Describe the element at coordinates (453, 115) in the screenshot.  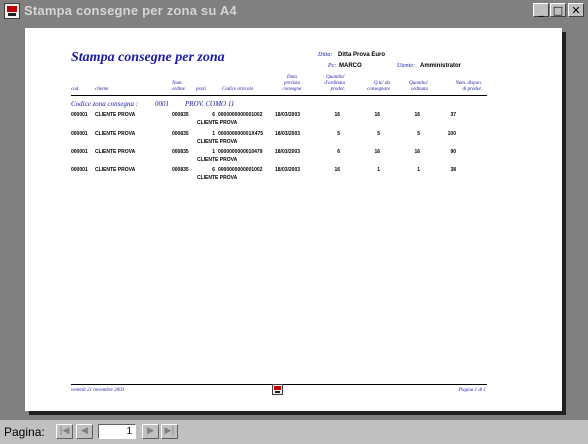
I see `cell-q4: 37` at that location.